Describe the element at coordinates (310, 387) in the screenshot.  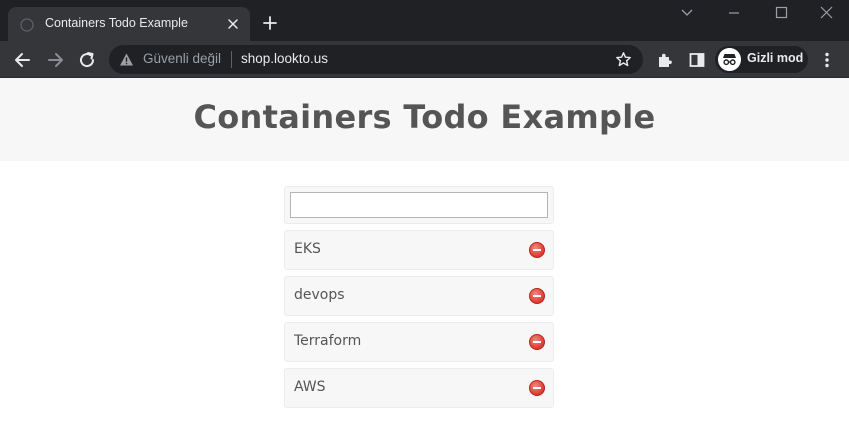
I see `todo-item-text: AWS` at that location.